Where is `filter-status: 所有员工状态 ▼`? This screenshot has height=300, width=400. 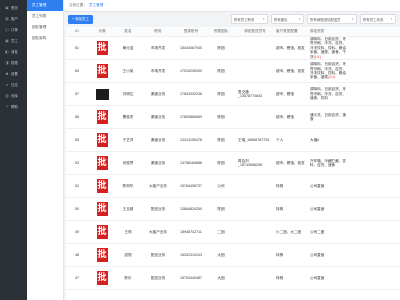
filter-status: 所有员工状态 ▼ is located at coordinates (378, 19).